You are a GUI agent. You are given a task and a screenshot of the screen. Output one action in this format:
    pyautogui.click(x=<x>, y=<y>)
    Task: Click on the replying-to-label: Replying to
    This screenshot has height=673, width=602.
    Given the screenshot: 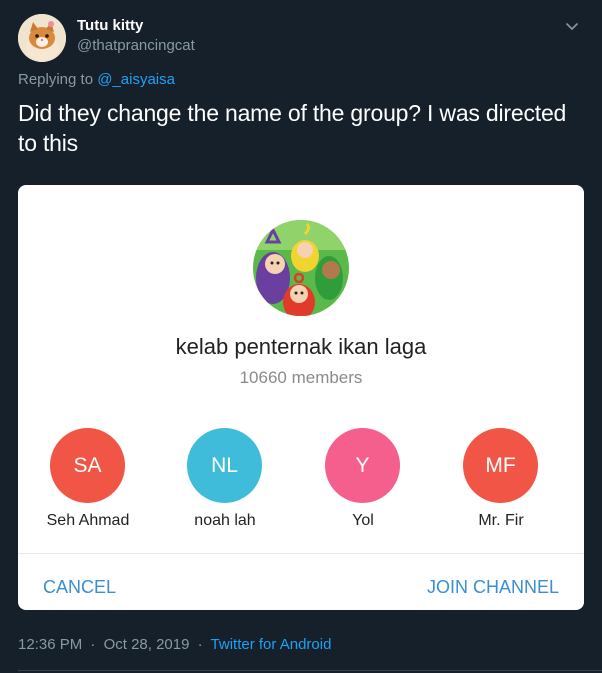 What is the action you would take?
    pyautogui.click(x=56, y=79)
    